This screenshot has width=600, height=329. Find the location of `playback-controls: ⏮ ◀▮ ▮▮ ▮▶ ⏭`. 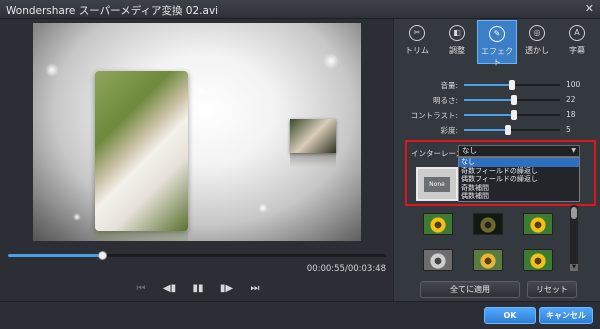

playback-controls: ⏮ ◀▮ ▮▮ ▮▶ ⏭ is located at coordinates (198, 289).